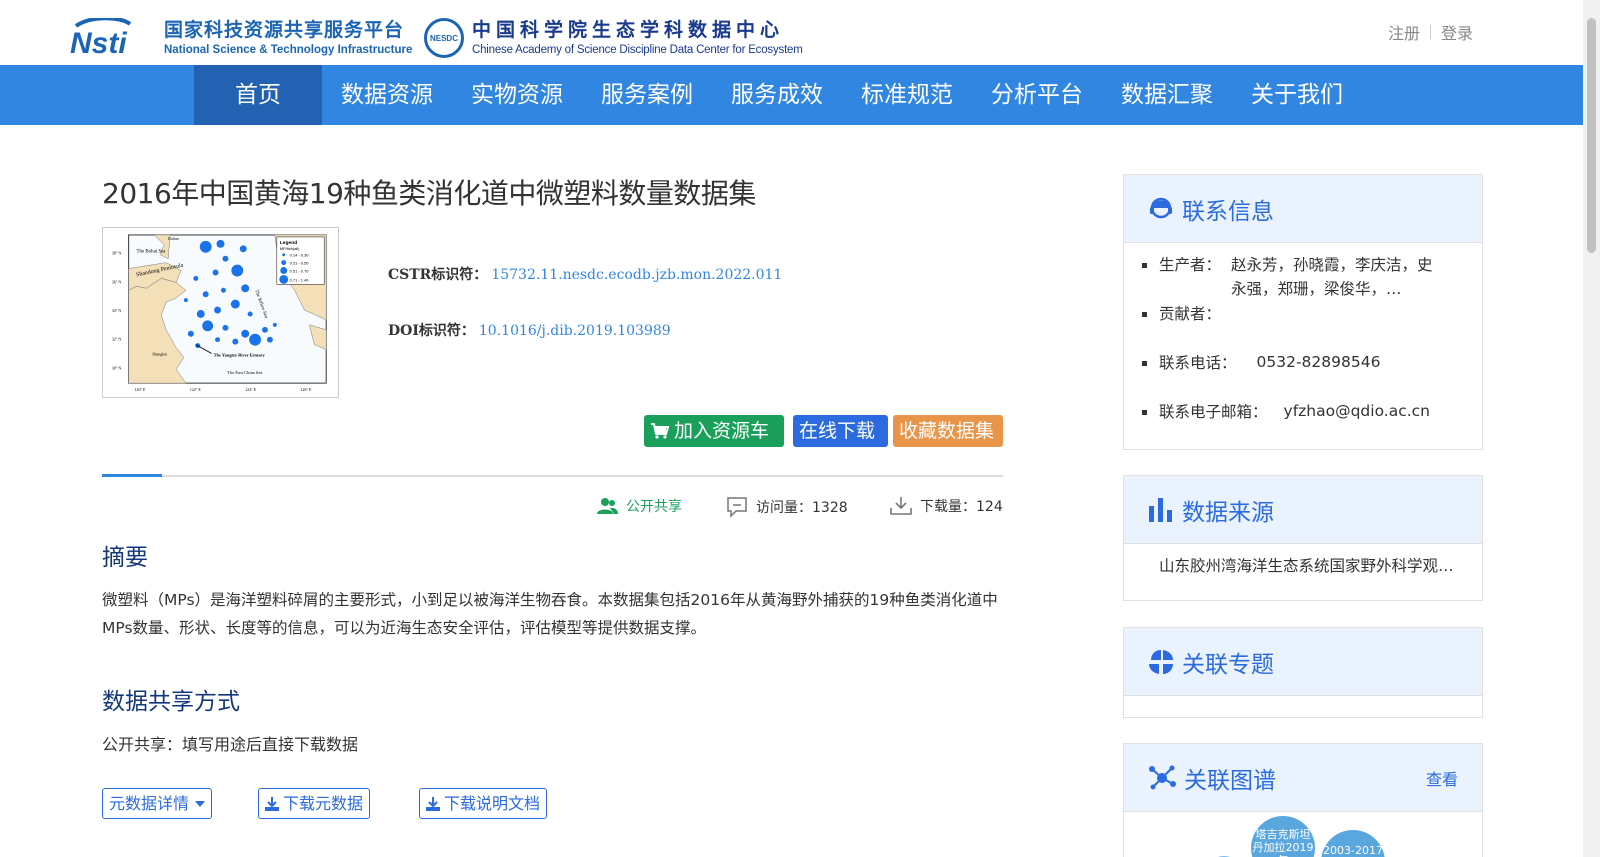 The image size is (1600, 857). I want to click on share-status-text: 公开共享, so click(654, 507).